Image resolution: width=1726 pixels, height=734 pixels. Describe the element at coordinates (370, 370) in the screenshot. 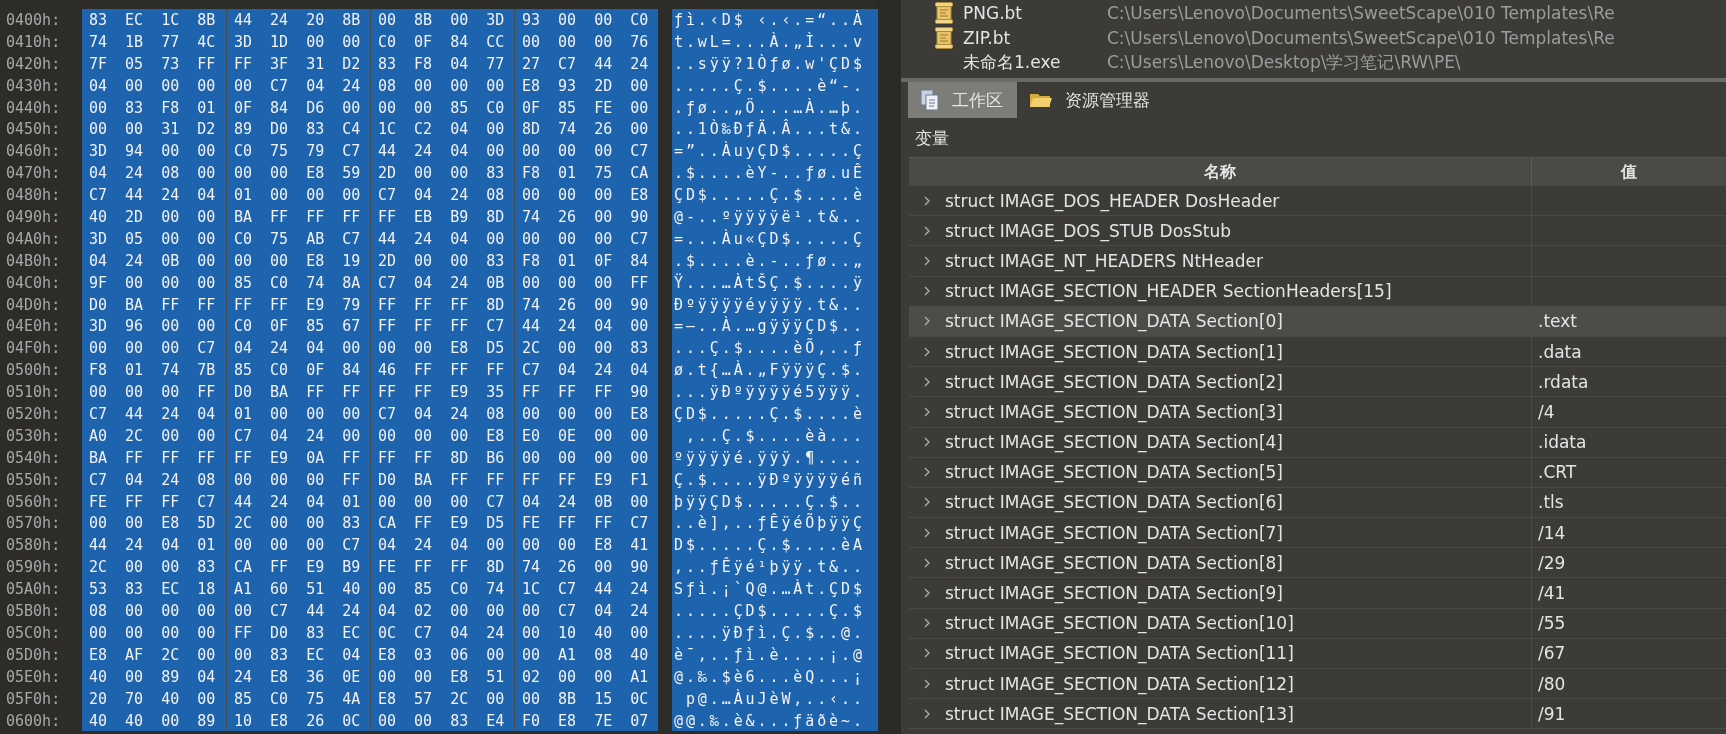

I see `hex-bytes: F8 01 74 7B 85 C0 0F 84 46 FF FF FF C7 04 24 04` at that location.